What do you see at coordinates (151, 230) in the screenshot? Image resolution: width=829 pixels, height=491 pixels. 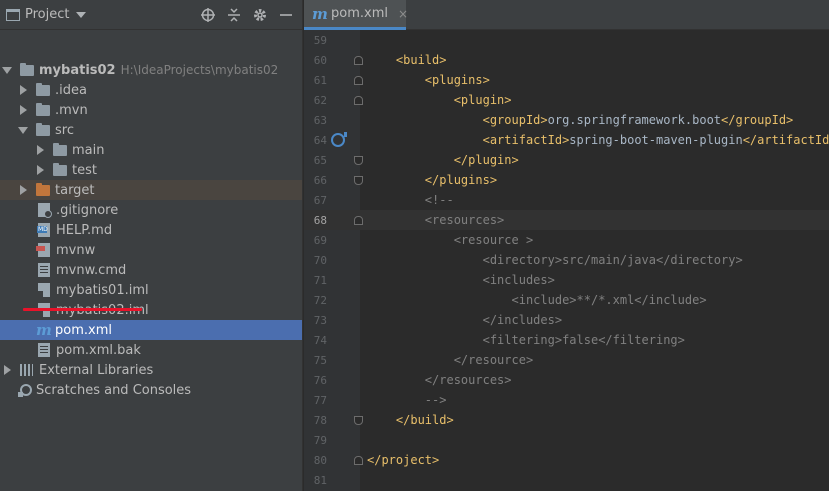 I see `tree-item-help-md: HELP.md` at bounding box center [151, 230].